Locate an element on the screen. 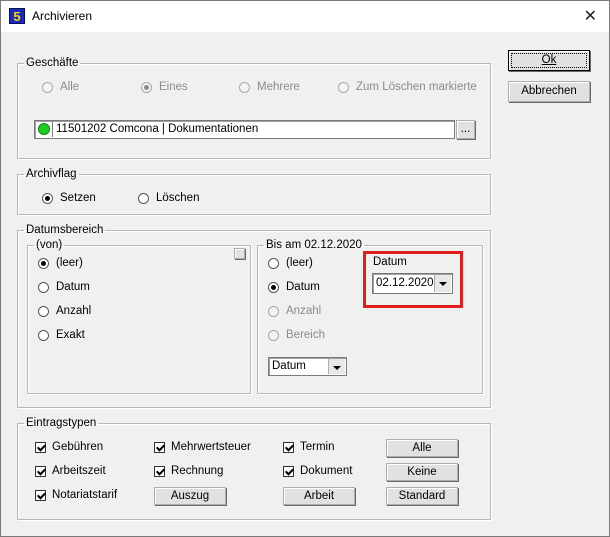  geschaeft-field: 11501202 Comcona | Dokumentationen is located at coordinates (244, 129).